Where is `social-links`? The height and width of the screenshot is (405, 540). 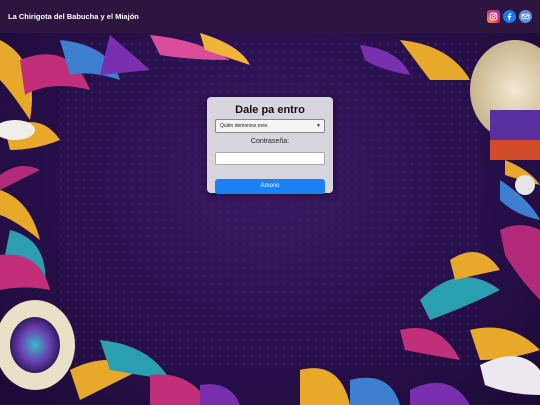
social-links is located at coordinates (509, 16).